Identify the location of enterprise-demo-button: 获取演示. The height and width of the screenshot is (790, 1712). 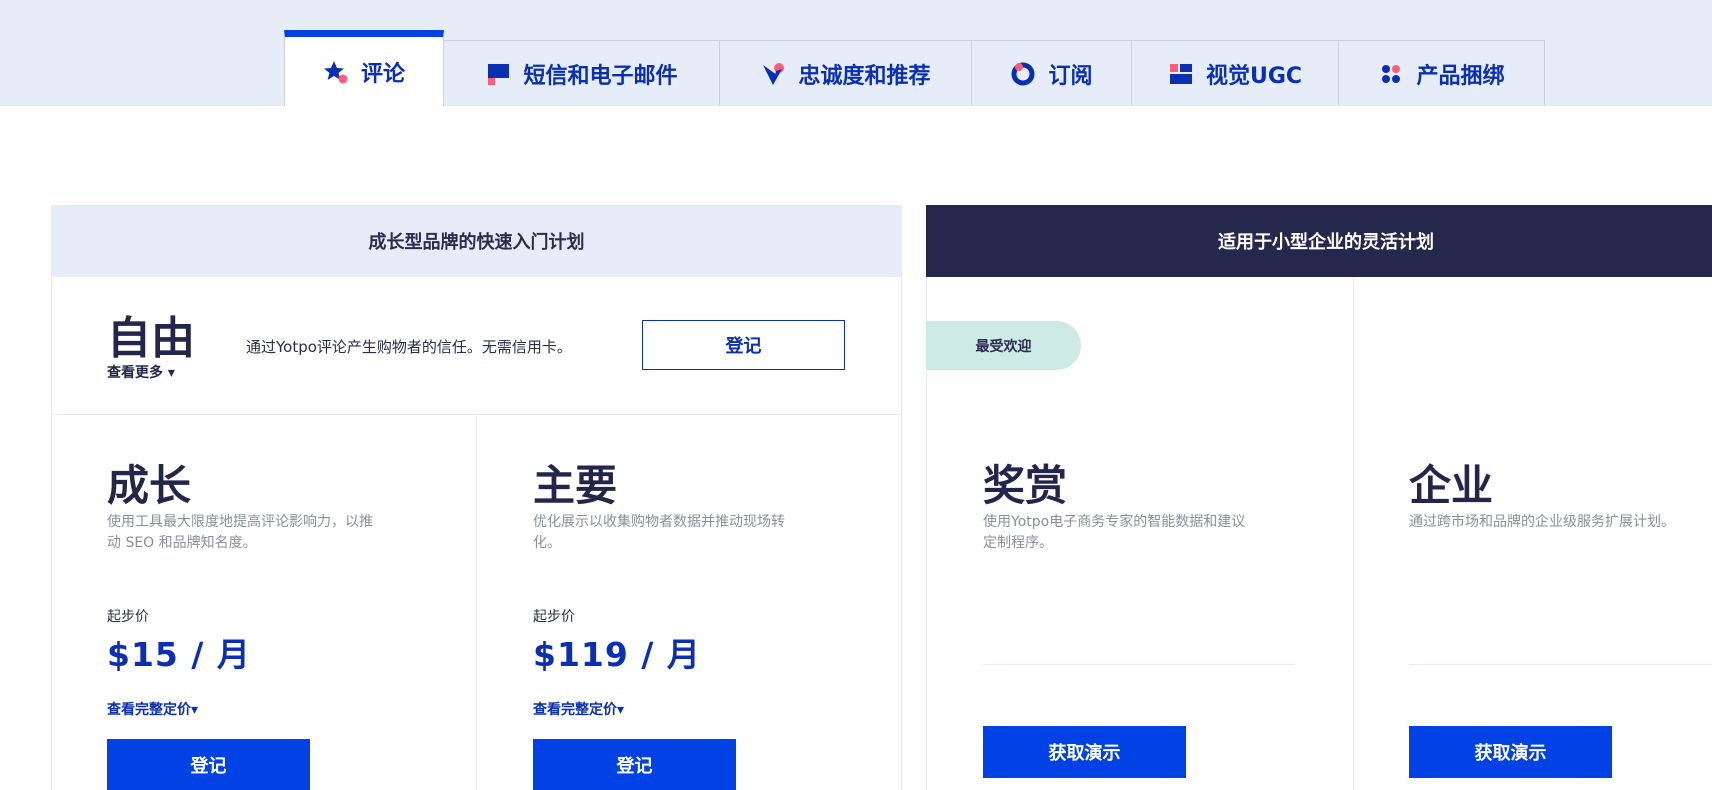
(1510, 752).